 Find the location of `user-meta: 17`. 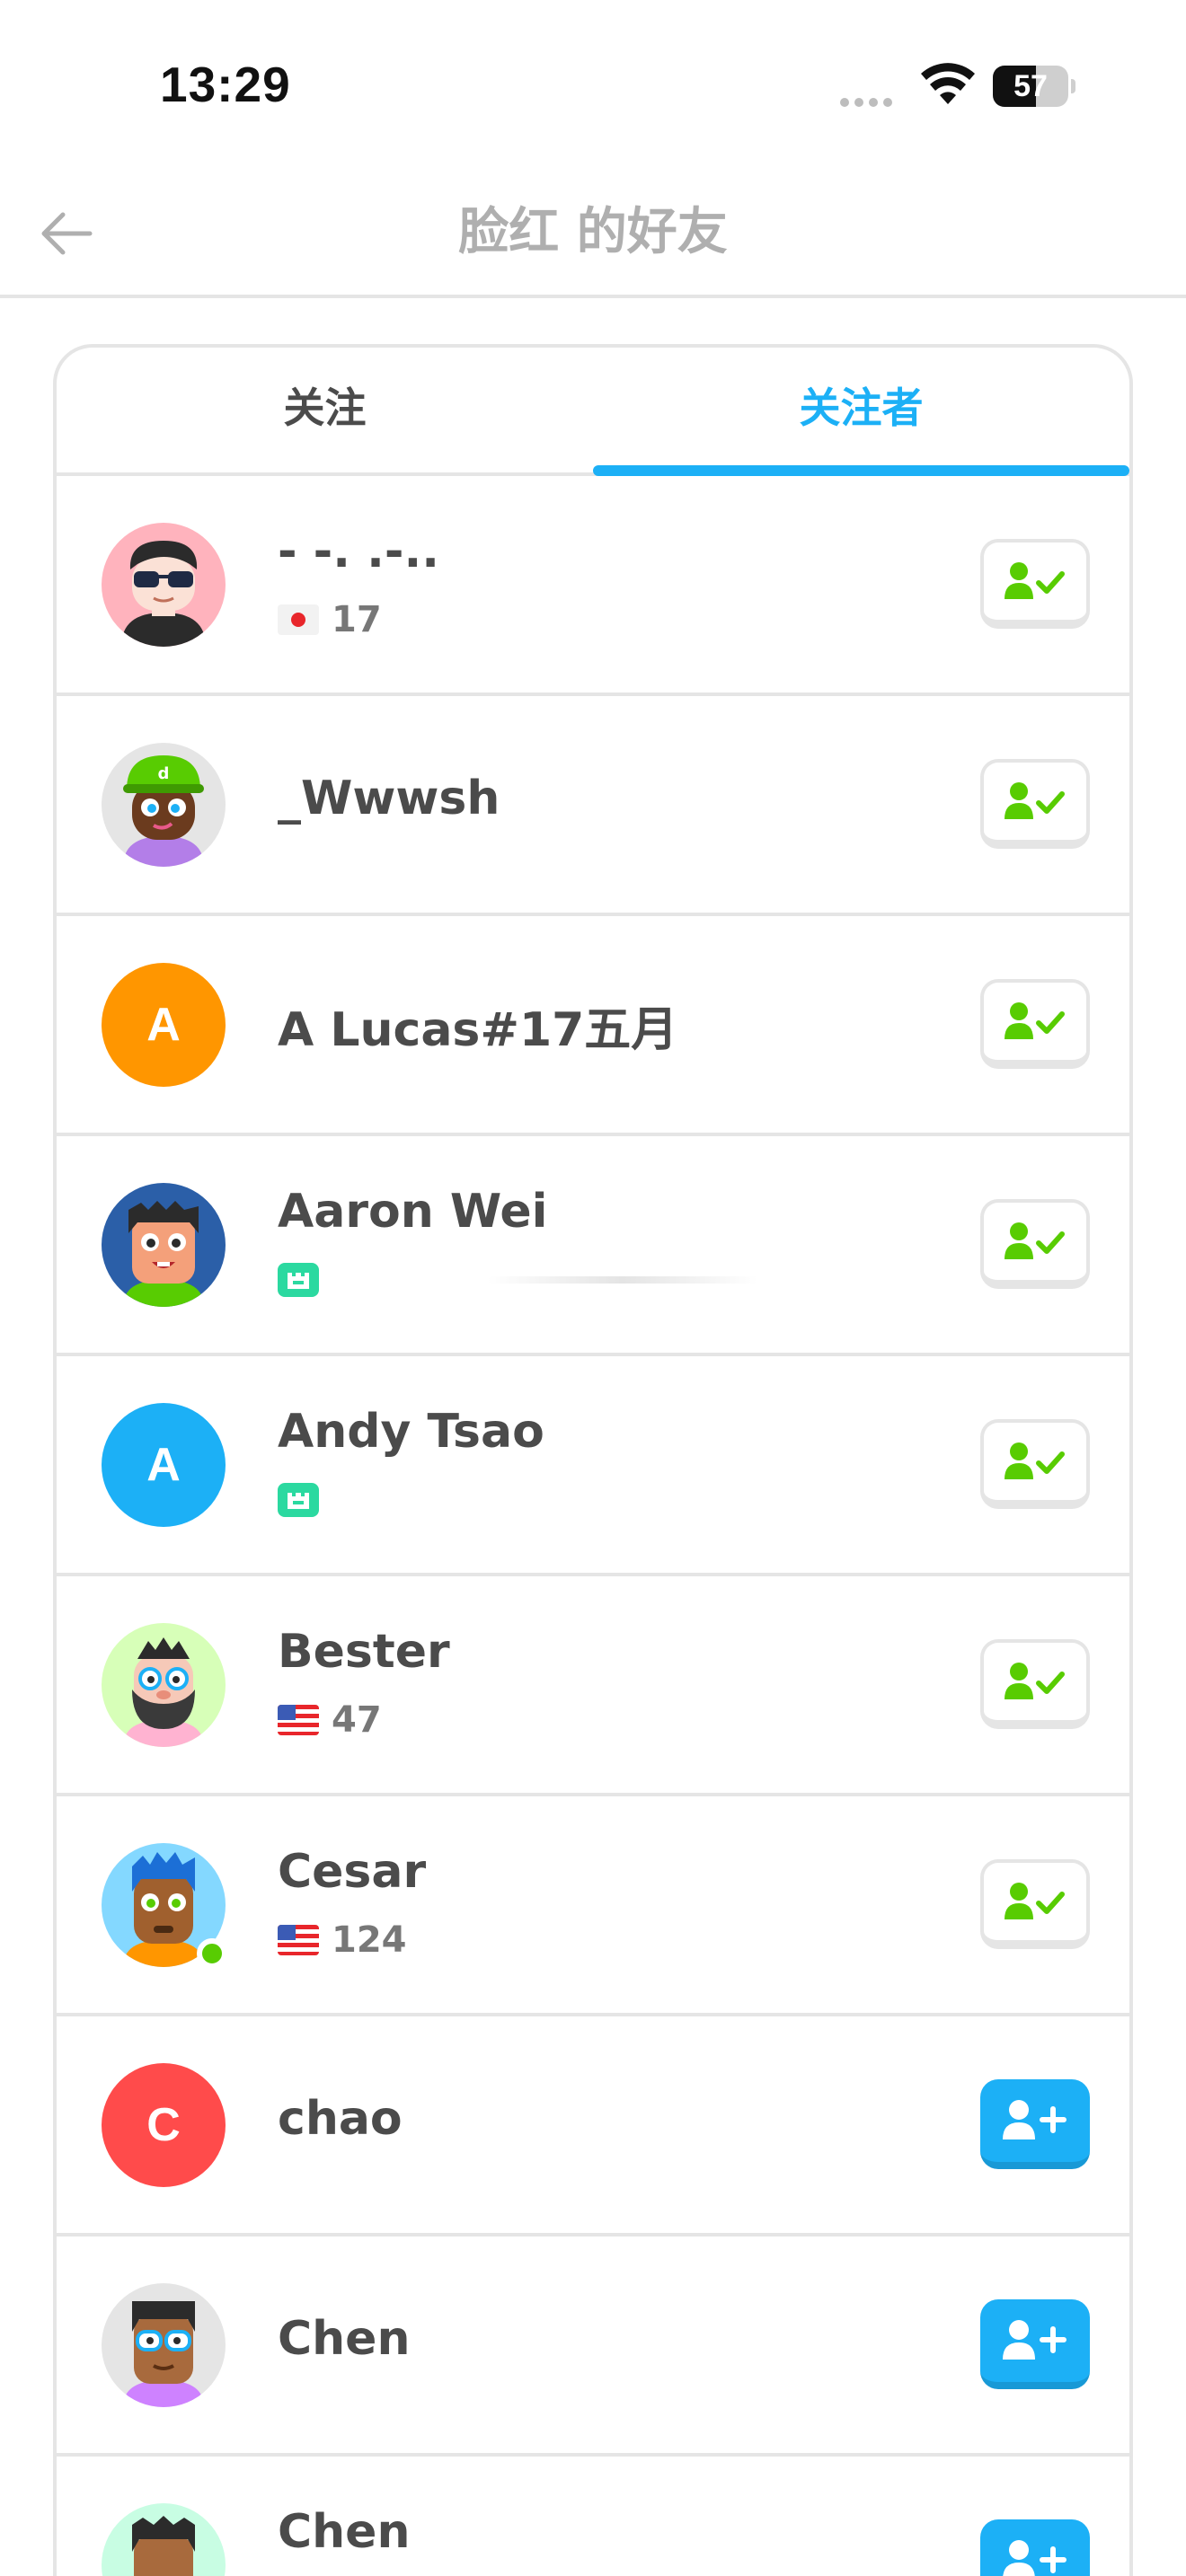

user-meta: 17 is located at coordinates (330, 619).